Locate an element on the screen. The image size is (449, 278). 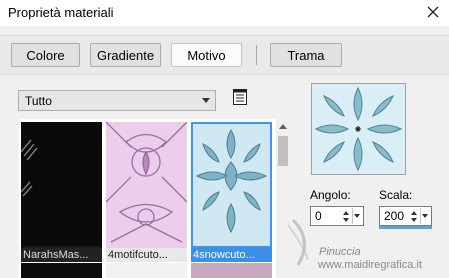
list-view-icon is located at coordinates (240, 97).